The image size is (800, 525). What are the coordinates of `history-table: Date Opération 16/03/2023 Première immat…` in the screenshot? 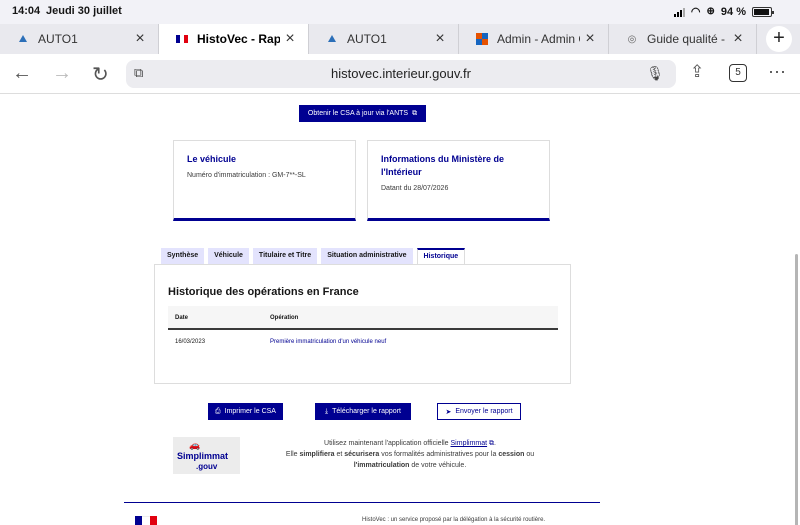 It's located at (363, 330).